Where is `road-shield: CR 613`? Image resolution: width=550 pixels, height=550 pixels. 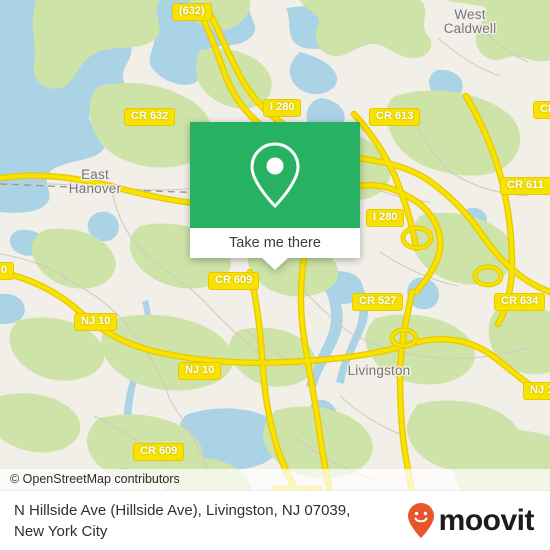
road-shield: CR 613 is located at coordinates (395, 117).